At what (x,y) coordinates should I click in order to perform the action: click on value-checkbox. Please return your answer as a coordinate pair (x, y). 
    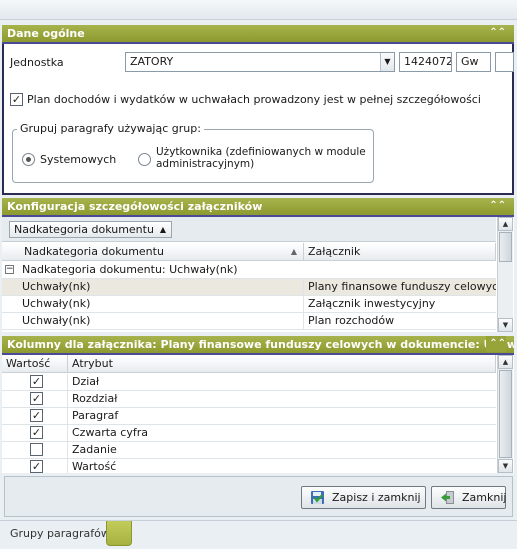
    Looking at the image, I should click on (36, 449).